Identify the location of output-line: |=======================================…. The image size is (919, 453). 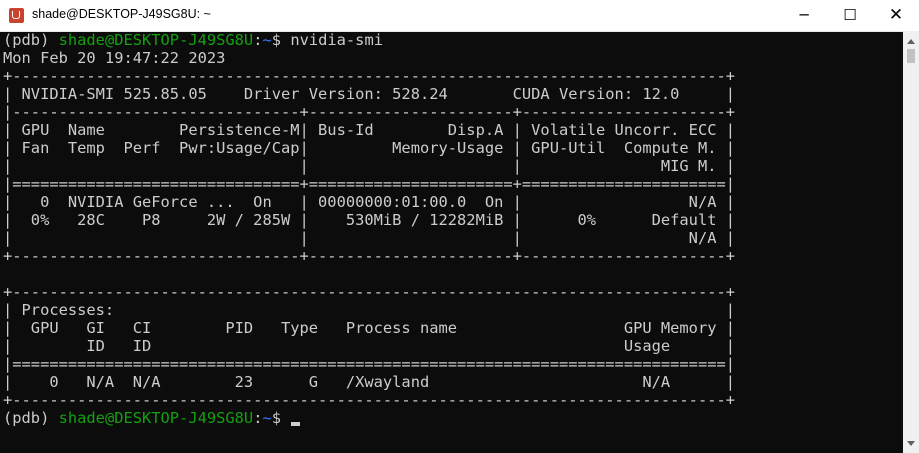
(369, 364).